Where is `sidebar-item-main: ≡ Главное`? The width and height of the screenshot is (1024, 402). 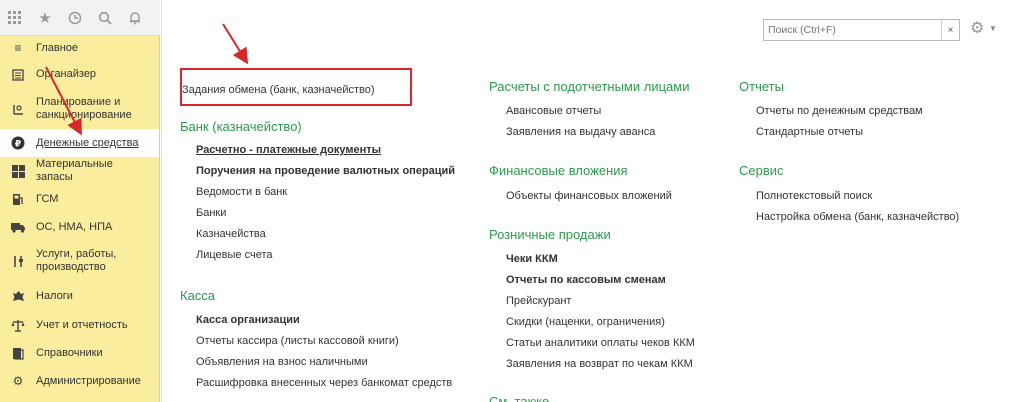 sidebar-item-main: ≡ Главное is located at coordinates (79, 48).